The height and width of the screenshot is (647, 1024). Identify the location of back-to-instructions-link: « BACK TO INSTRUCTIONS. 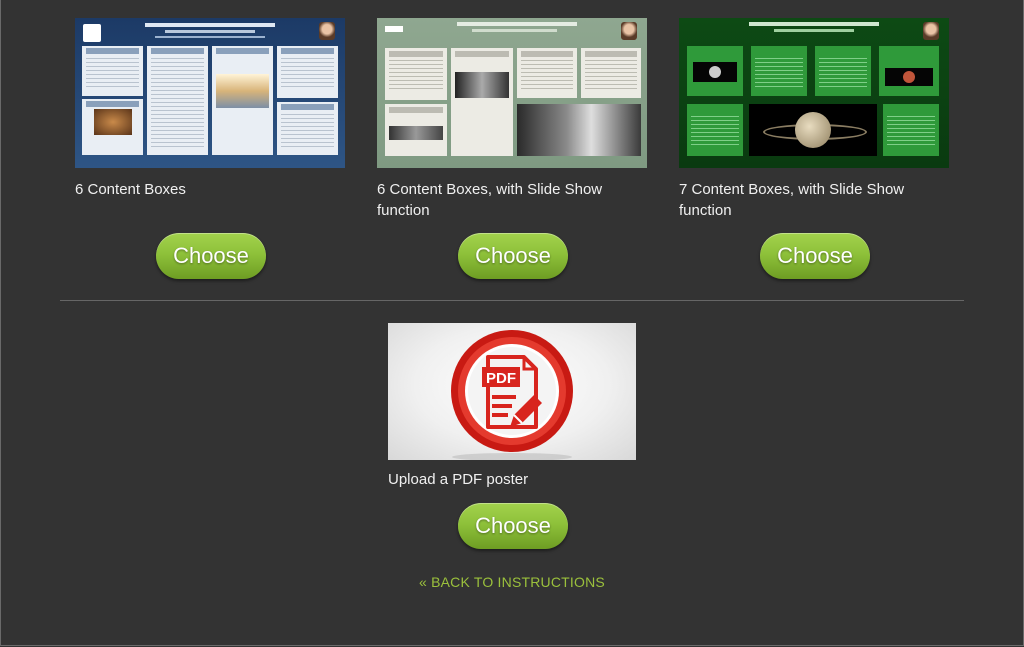
(512, 582).